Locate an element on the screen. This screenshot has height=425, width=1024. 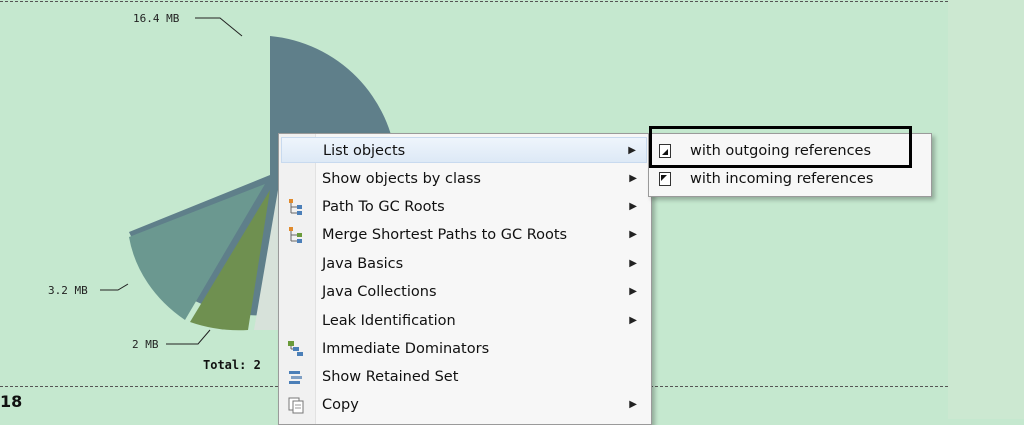
menu-item-path-to-gc-roots: Path To GC Roots ▶ is located at coordinates (464, 207).